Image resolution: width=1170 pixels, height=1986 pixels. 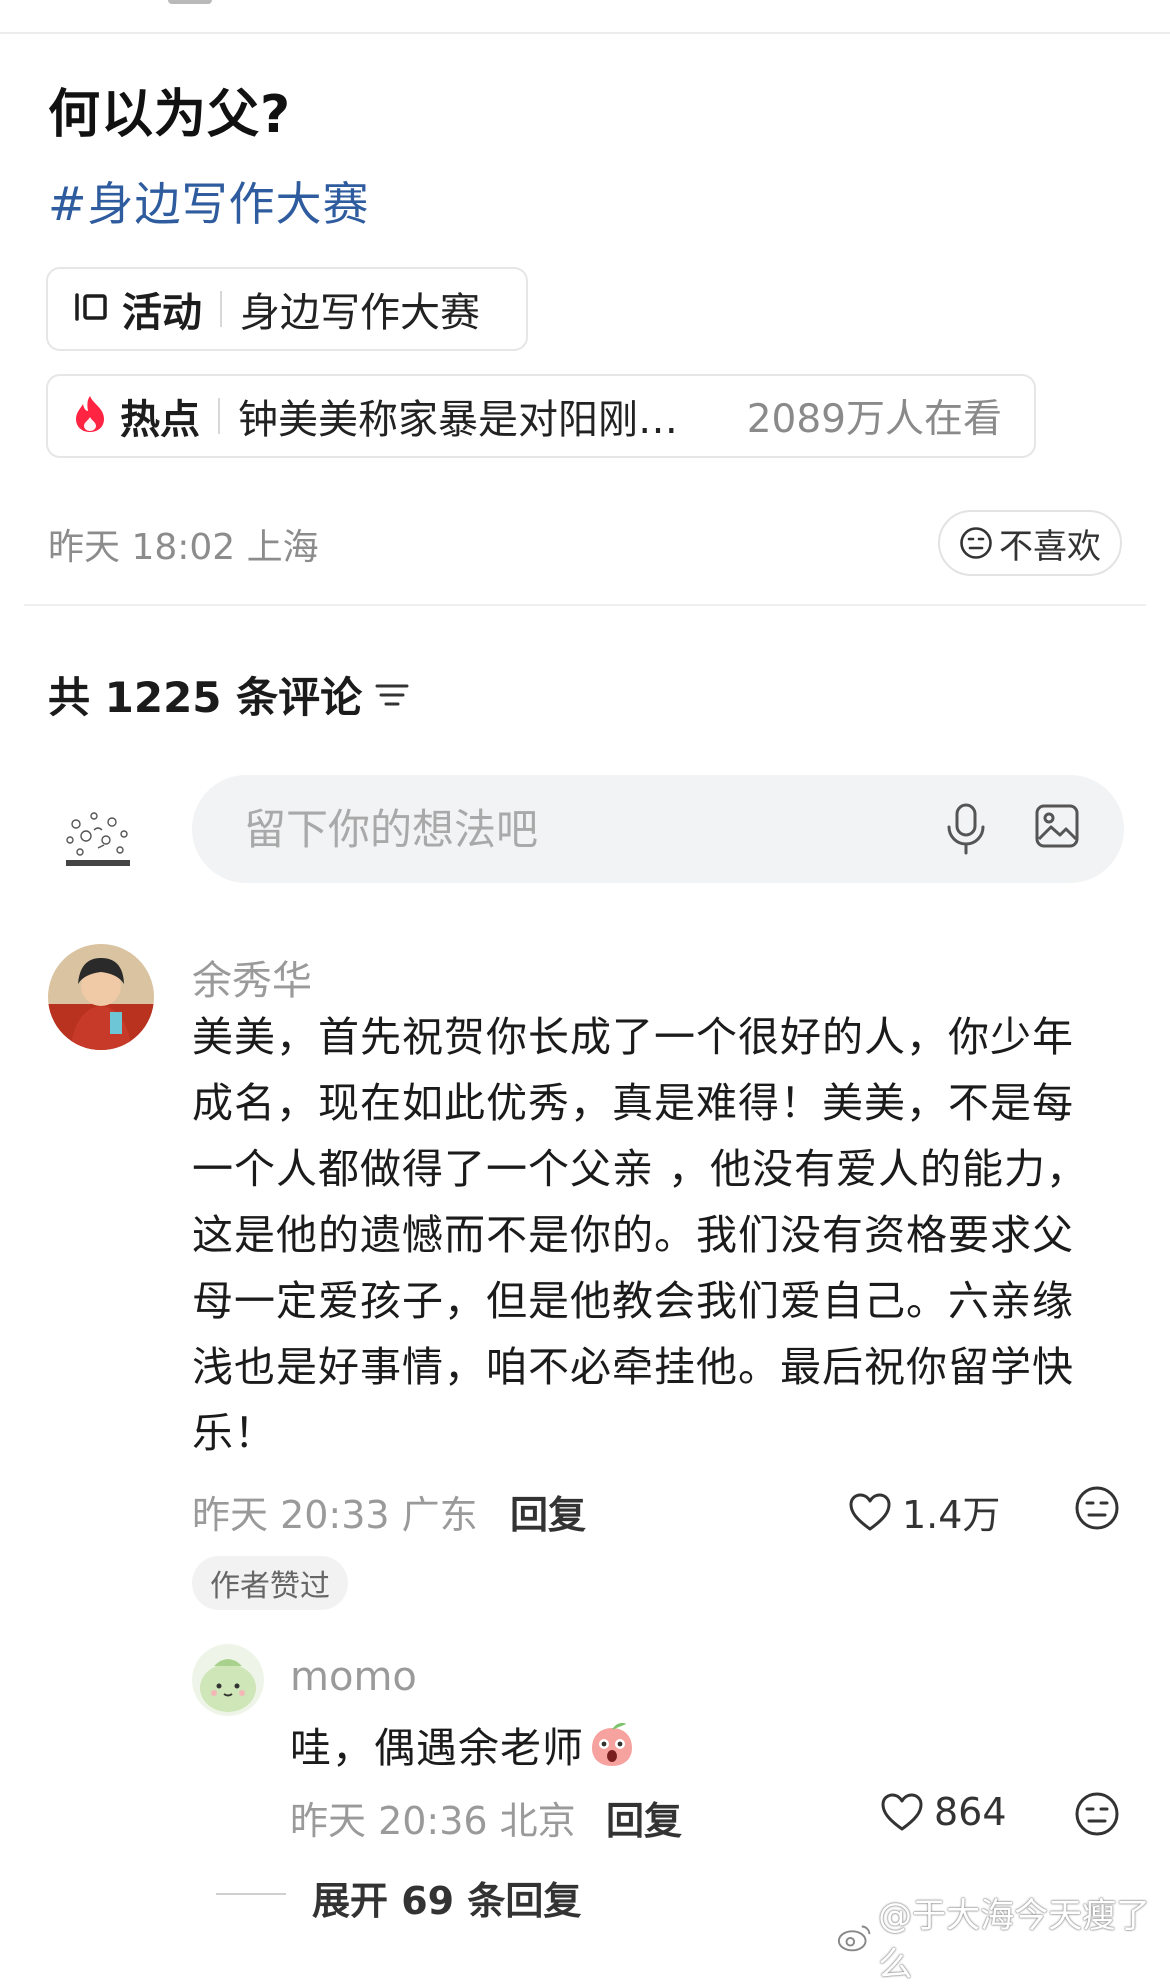 What do you see at coordinates (228, 1680) in the screenshot?
I see `reply-avatar` at bounding box center [228, 1680].